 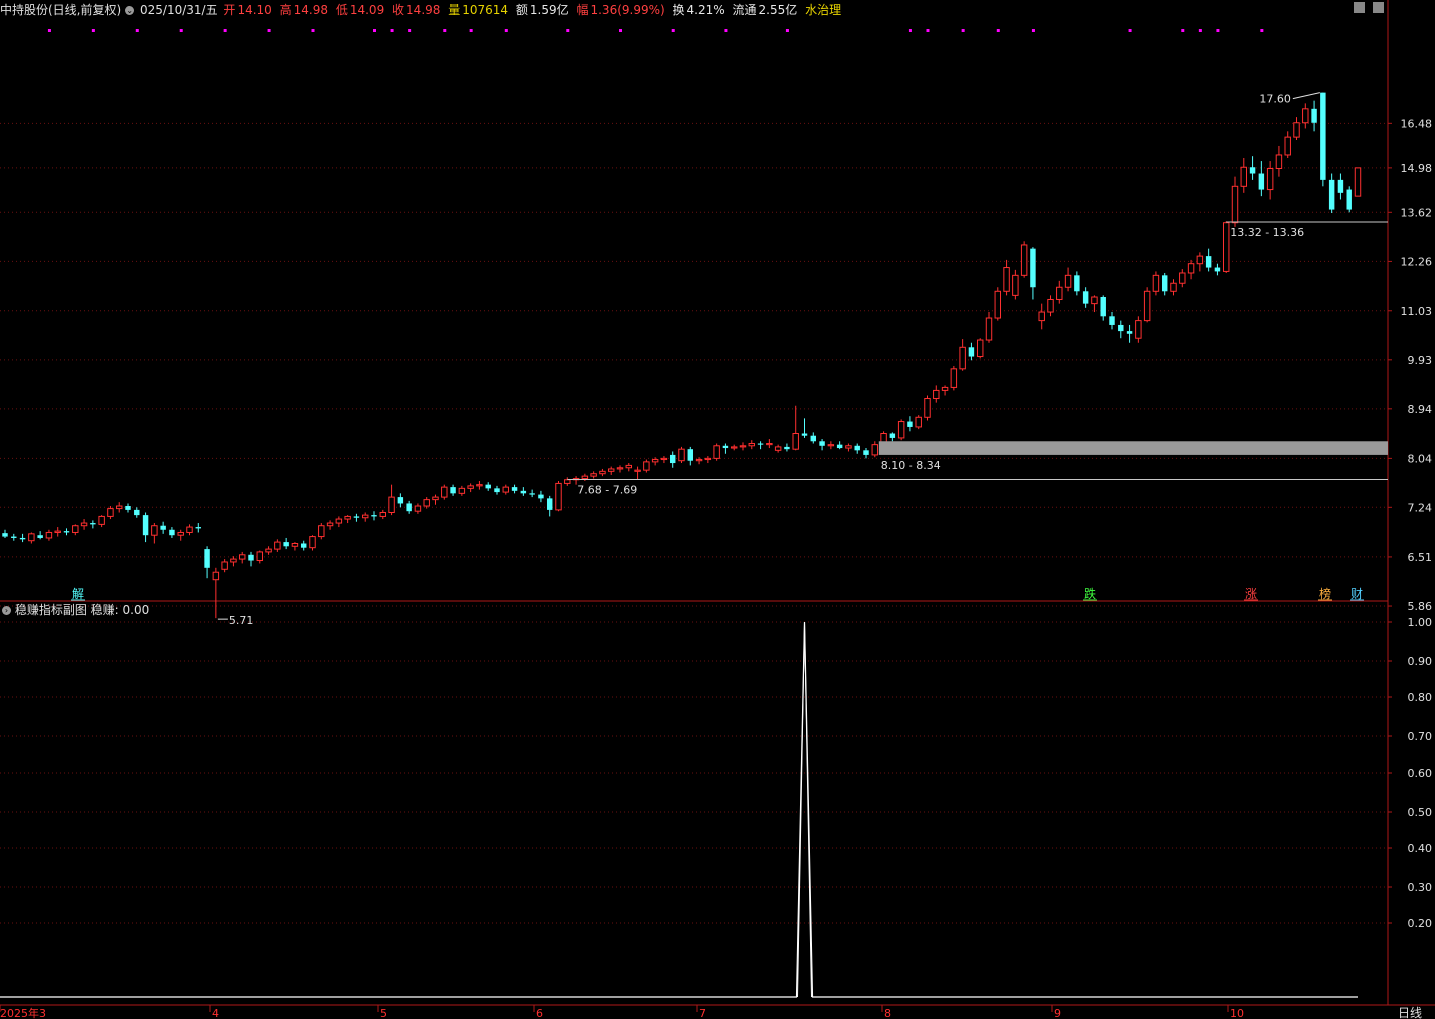 What do you see at coordinates (1251, 593) in the screenshot?
I see `event-marker: 涨` at bounding box center [1251, 593].